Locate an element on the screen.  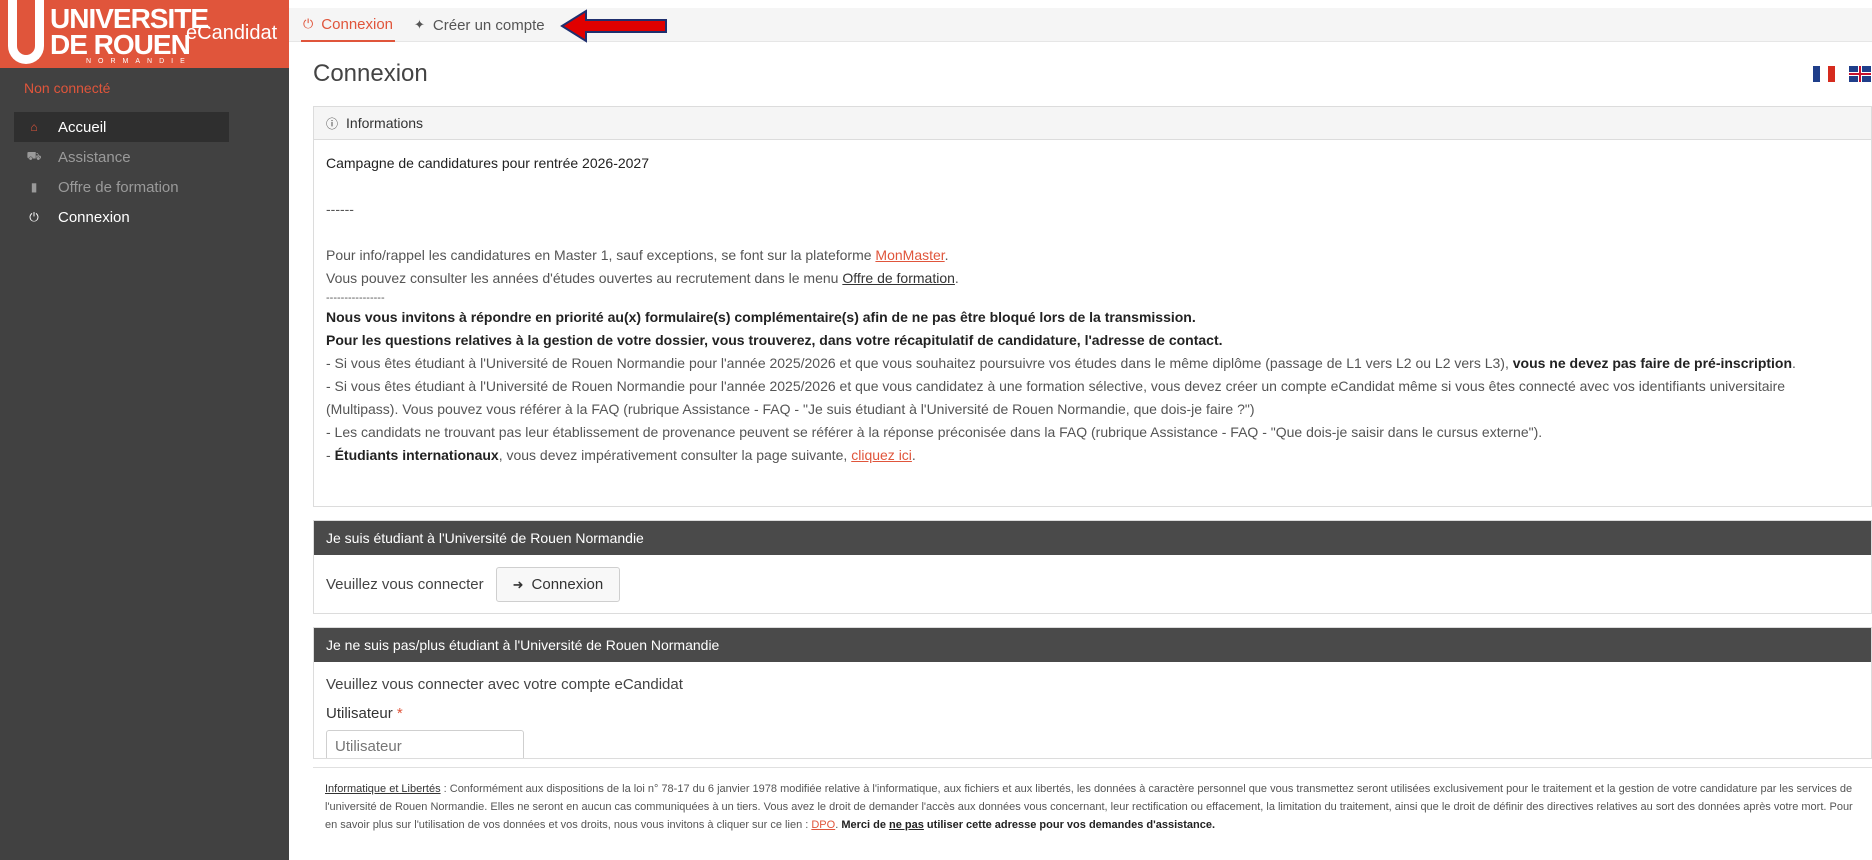
sidebar-item-label: Offre de formation is located at coordinates (118, 187).